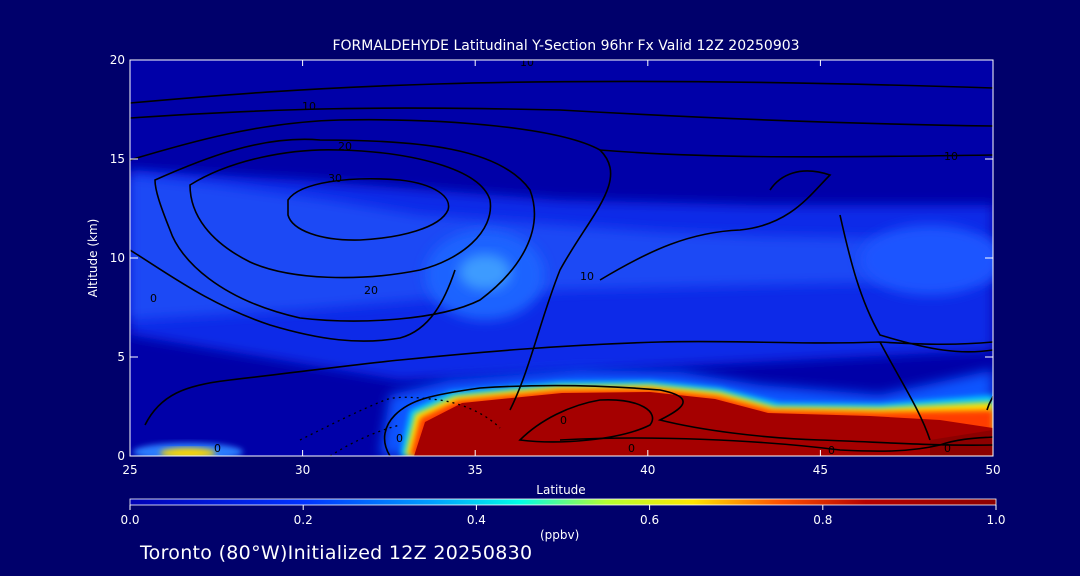 The image size is (1080, 576). Describe the element at coordinates (560, 535) in the screenshot. I see `colorbar-units: (ppbv)` at that location.